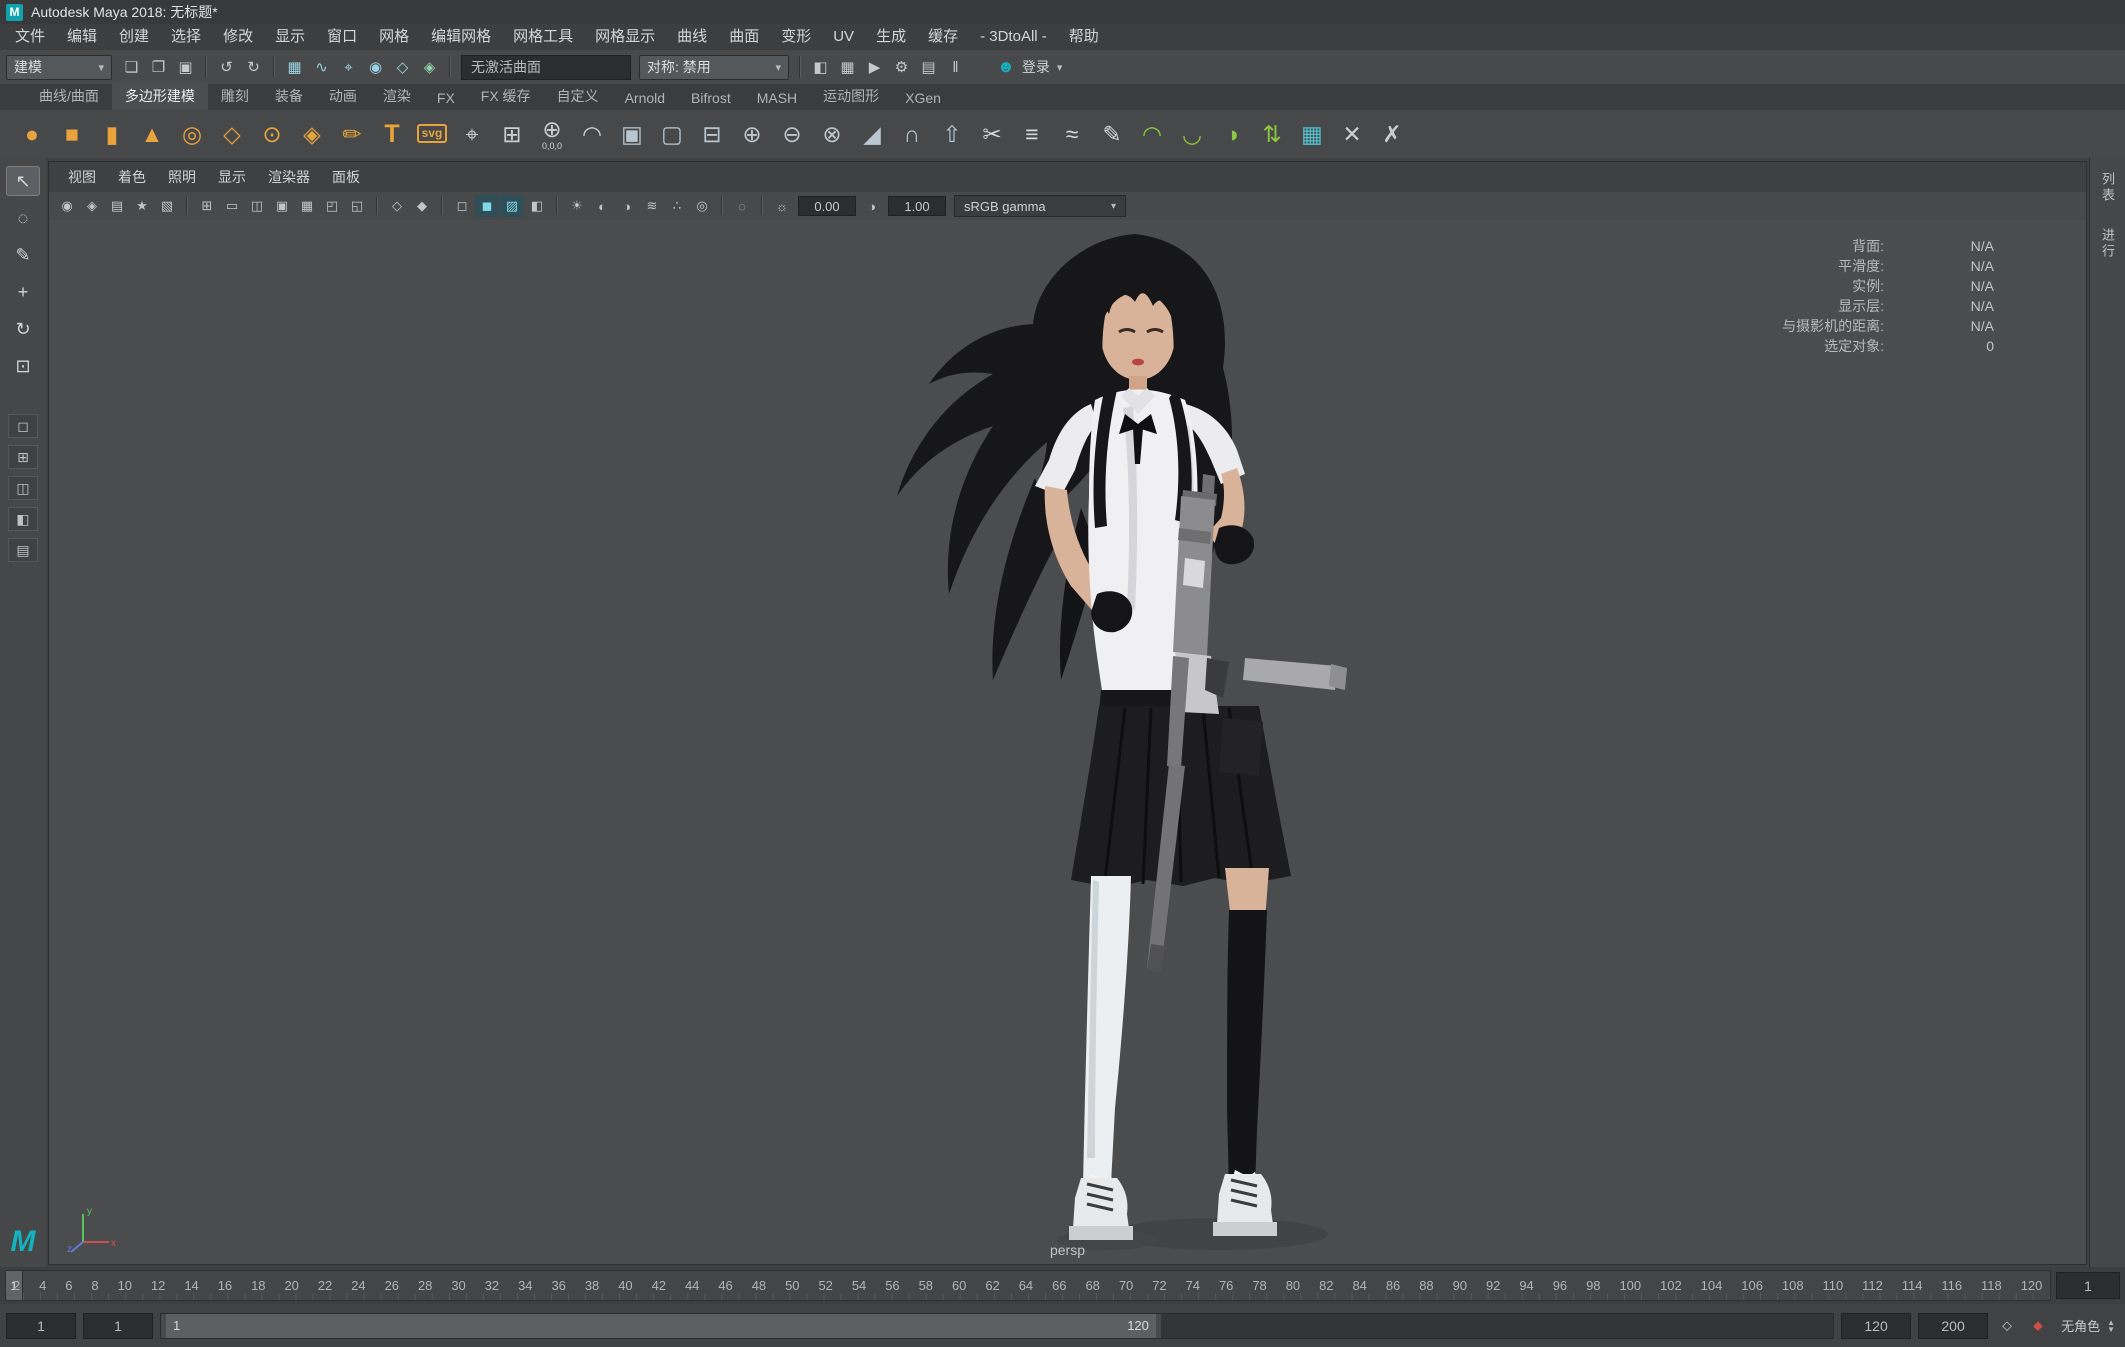  Describe the element at coordinates (158, 67) in the screenshot. I see `open-scene-icon: ❐` at that location.